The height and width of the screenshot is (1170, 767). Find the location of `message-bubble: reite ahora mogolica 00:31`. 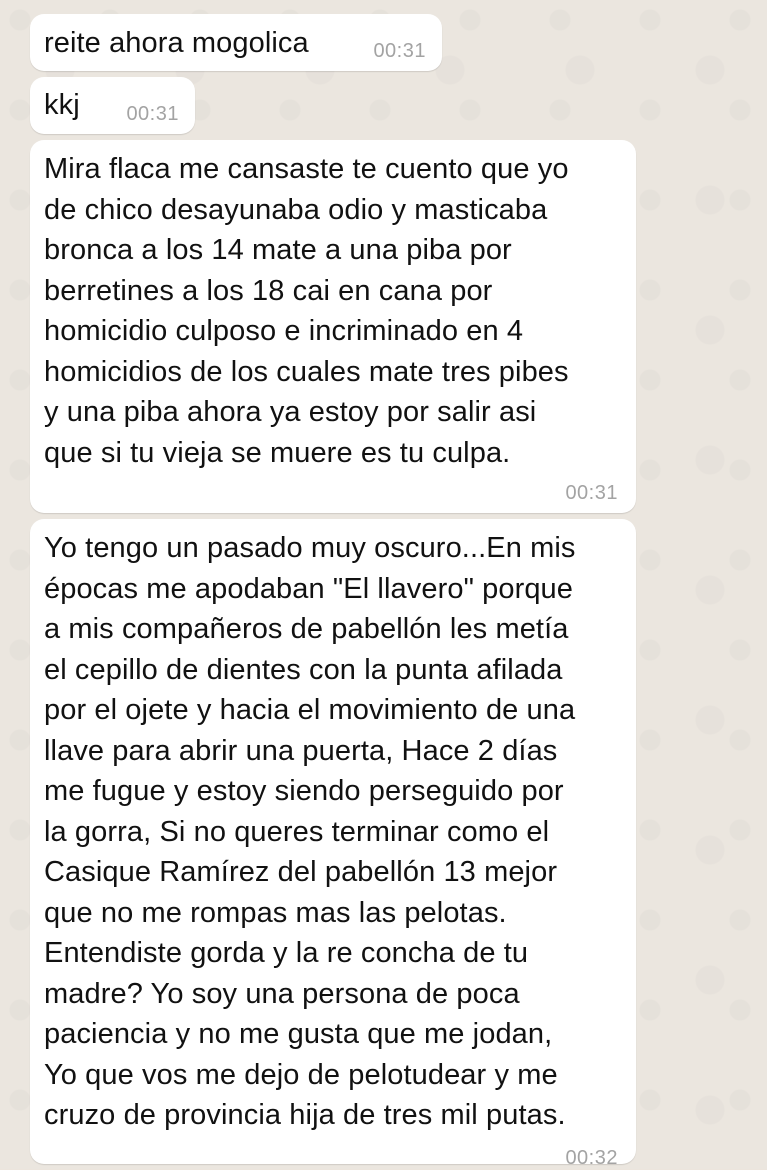

message-bubble: reite ahora mogolica 00:31 is located at coordinates (236, 42).